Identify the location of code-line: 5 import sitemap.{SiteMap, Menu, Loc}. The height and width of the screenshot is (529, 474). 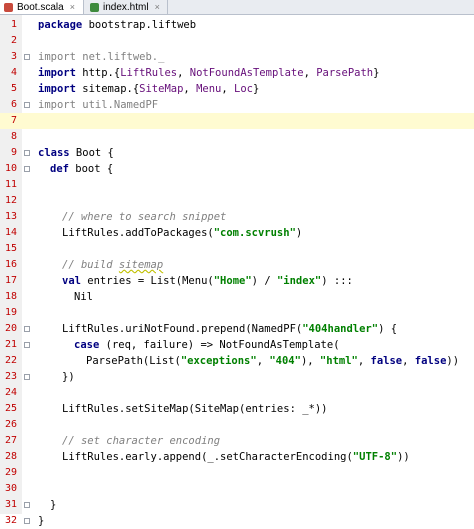
(237, 89).